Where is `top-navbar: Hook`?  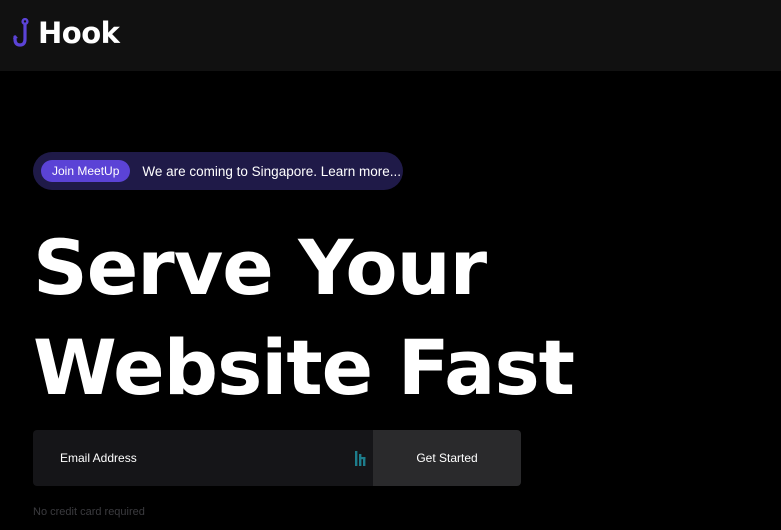 top-navbar: Hook is located at coordinates (390, 35).